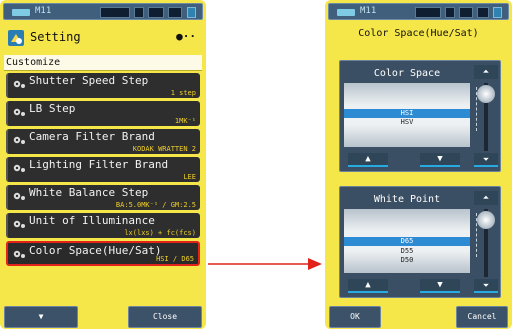 The image size is (512, 329). Describe the element at coordinates (186, 36) in the screenshot. I see `page-indicator: ●··` at that location.